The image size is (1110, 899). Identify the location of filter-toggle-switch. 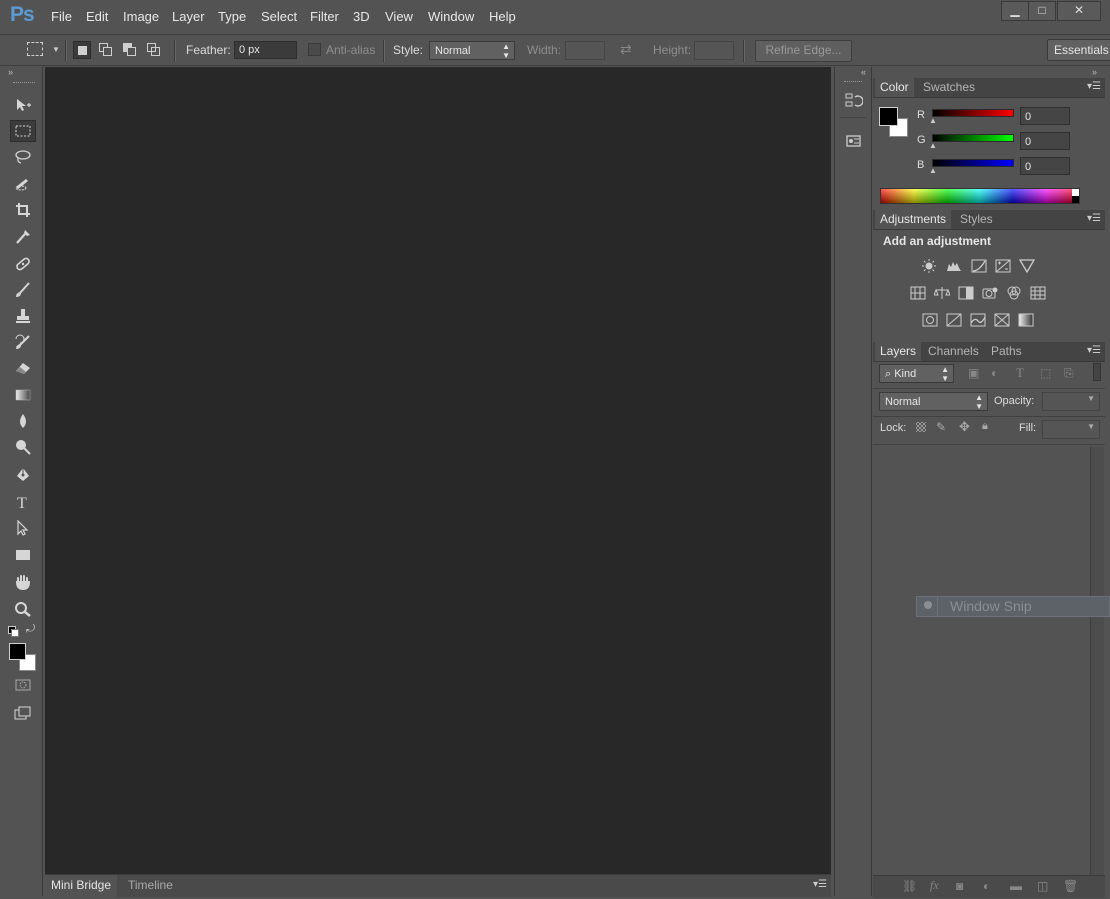
(1097, 372).